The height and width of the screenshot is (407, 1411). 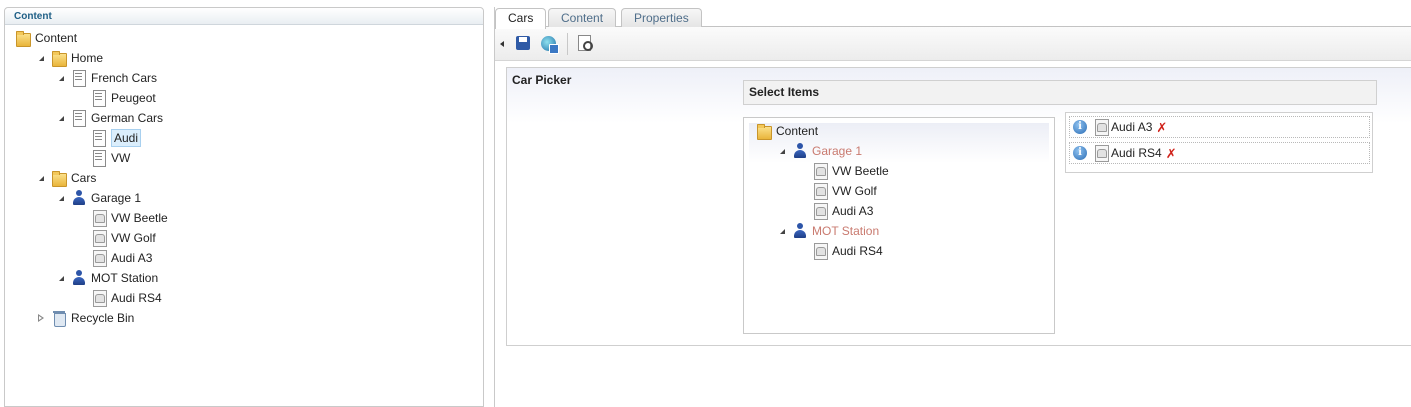 I want to click on selected-item: i Audi RS4 ✗, so click(x=1219, y=153).